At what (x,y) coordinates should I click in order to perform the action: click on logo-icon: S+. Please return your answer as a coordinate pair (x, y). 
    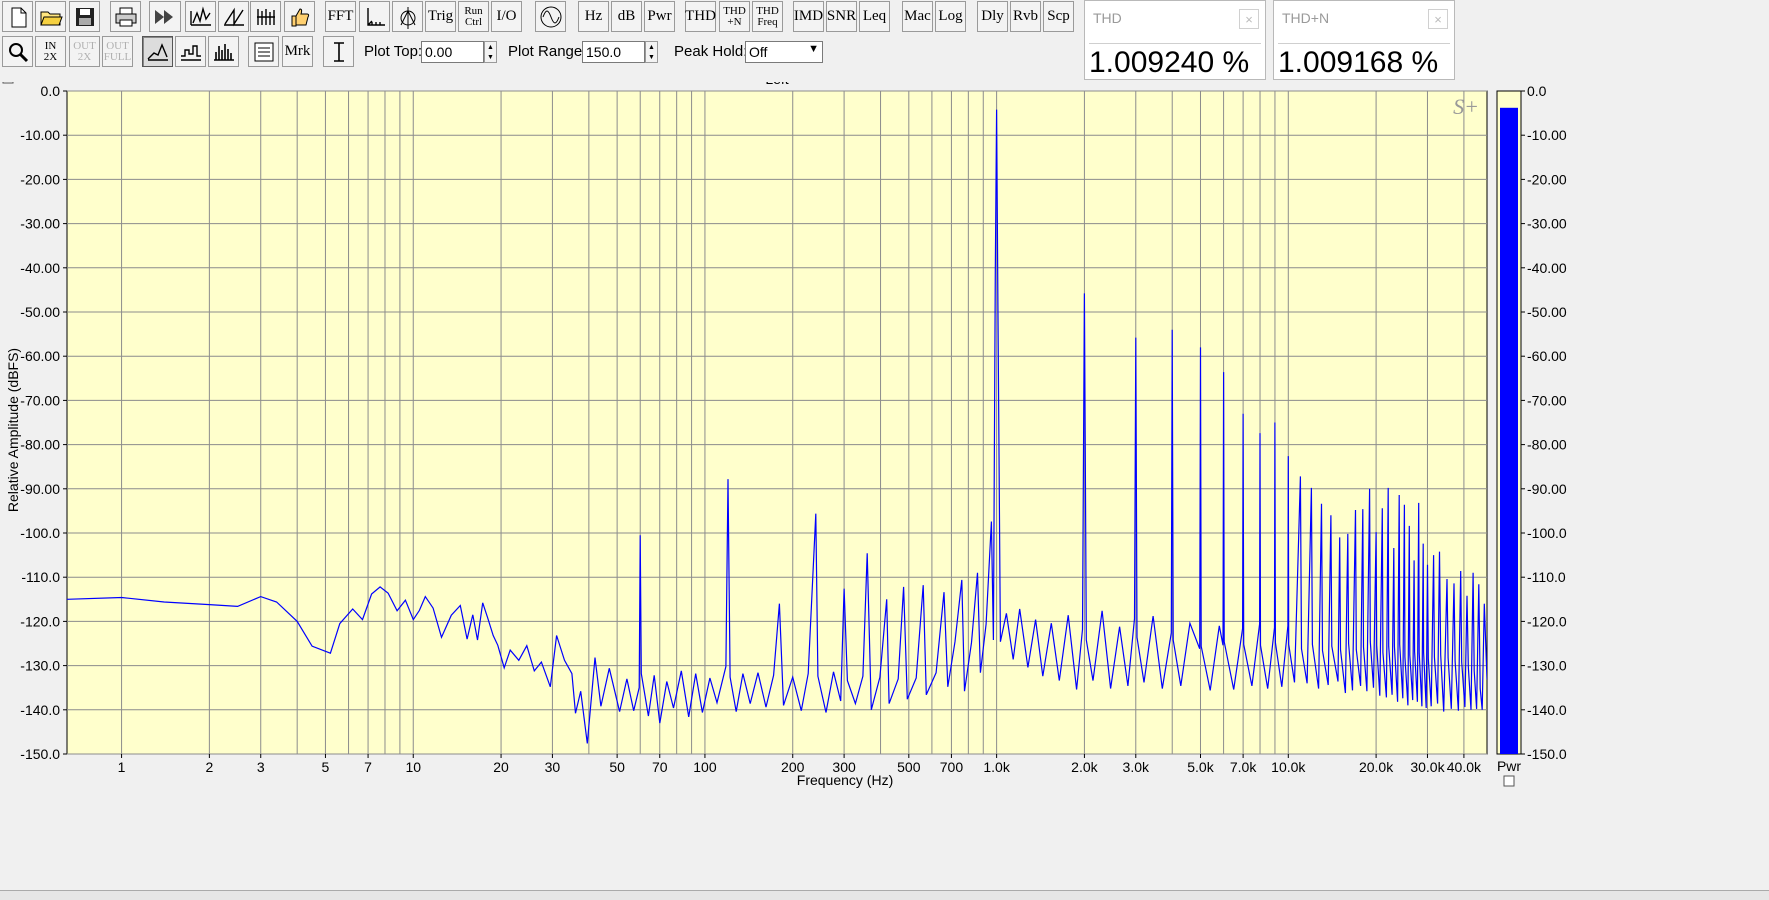
    Looking at the image, I should click on (1466, 106).